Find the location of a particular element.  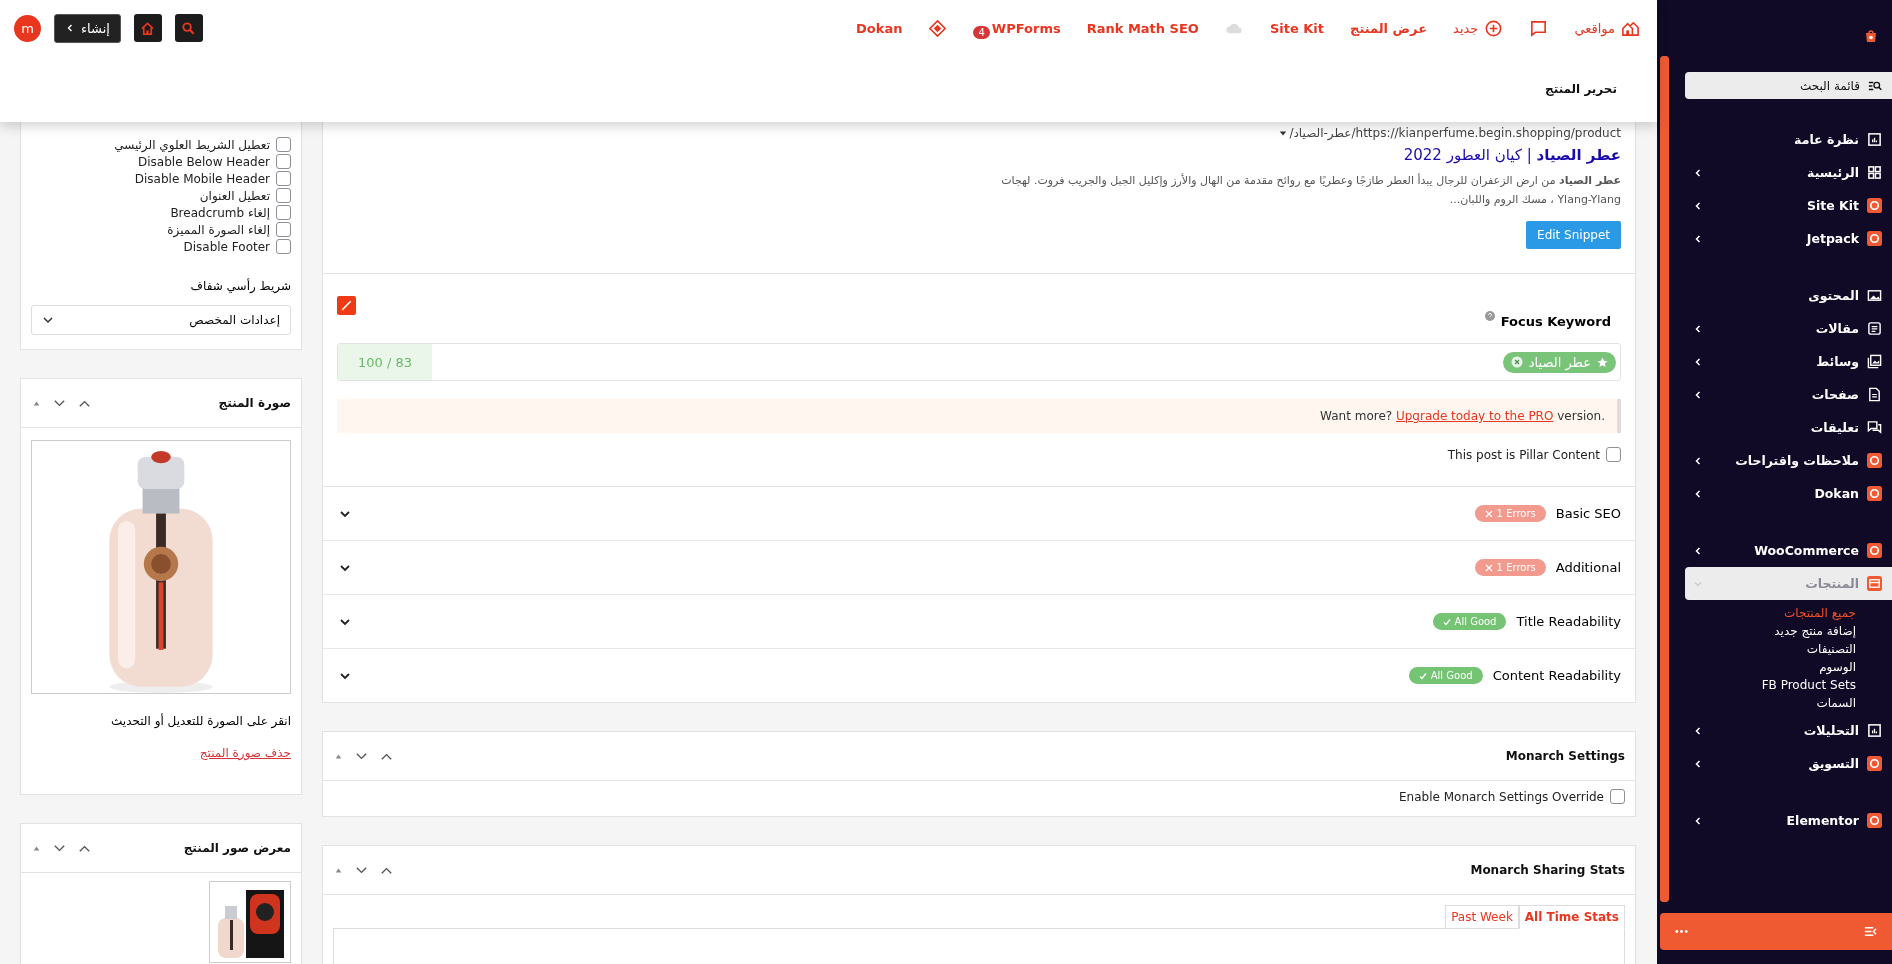

images-icon is located at coordinates (1874, 295).